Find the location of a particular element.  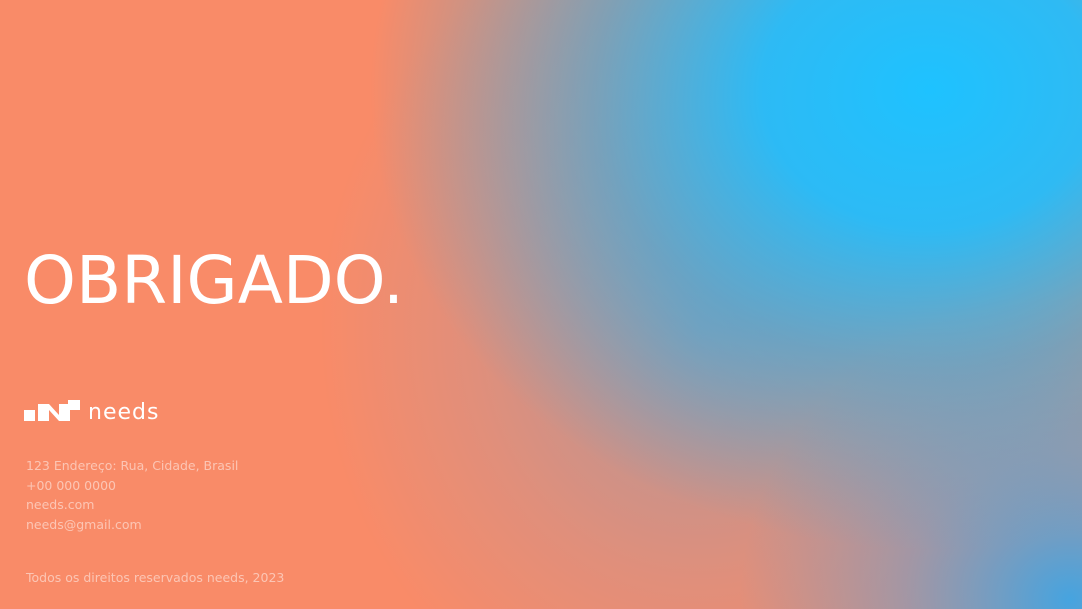

brand-name: needs is located at coordinates (124, 412).